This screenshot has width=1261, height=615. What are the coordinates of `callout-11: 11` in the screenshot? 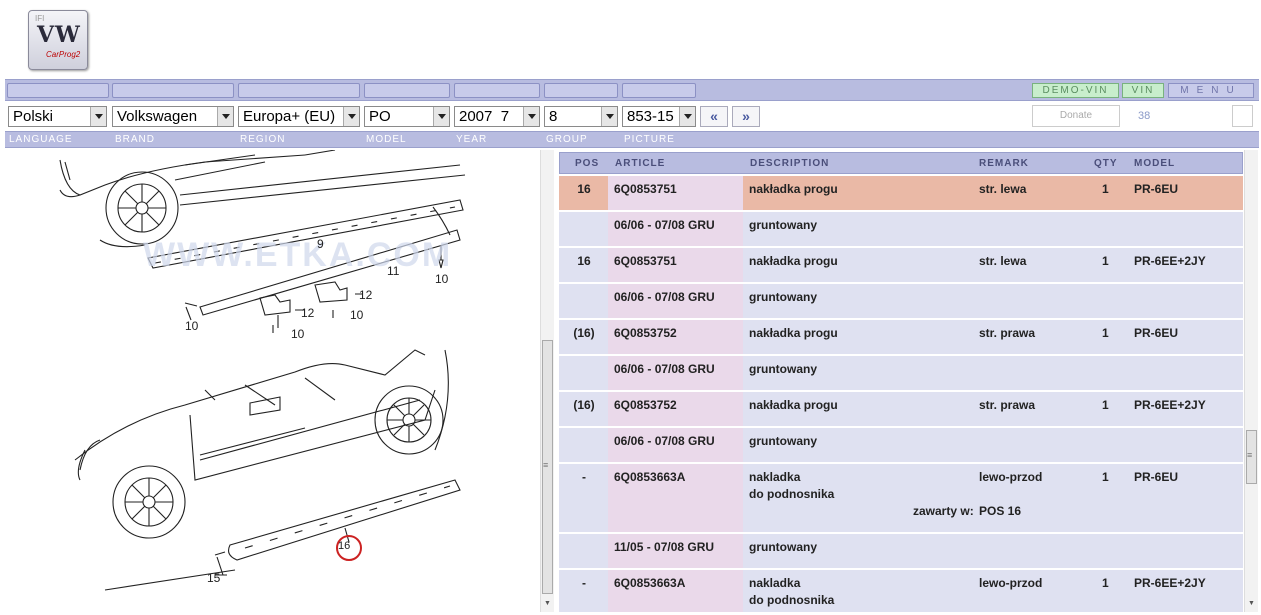 It's located at (393, 271).